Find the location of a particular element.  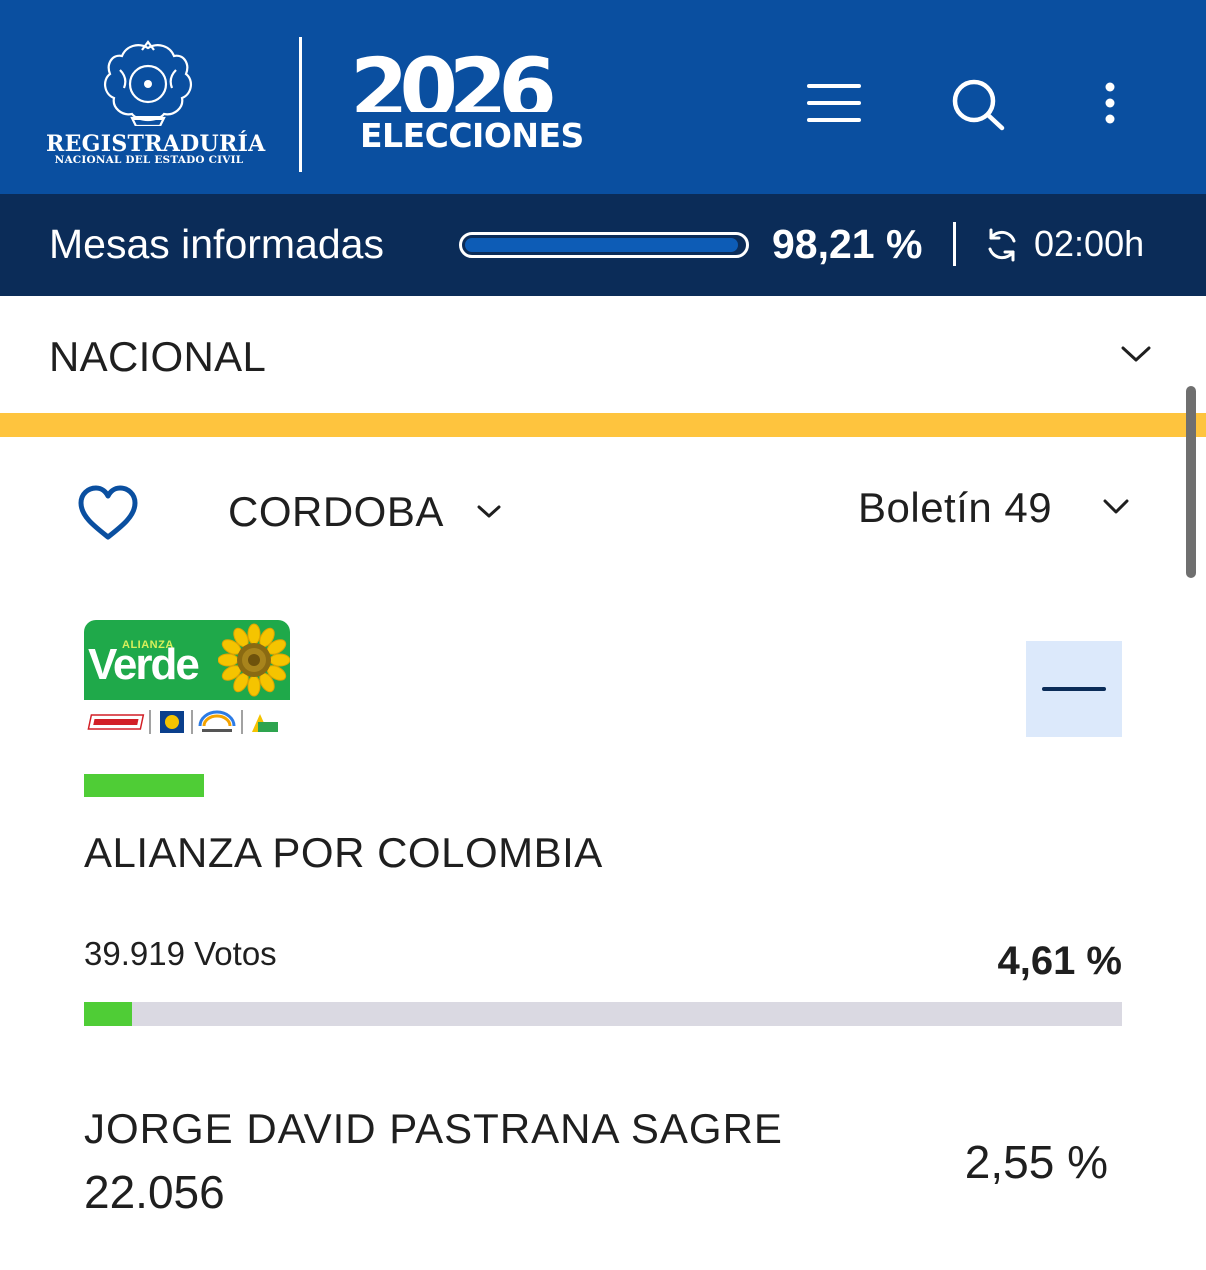

minus-icon is located at coordinates (1074, 689).